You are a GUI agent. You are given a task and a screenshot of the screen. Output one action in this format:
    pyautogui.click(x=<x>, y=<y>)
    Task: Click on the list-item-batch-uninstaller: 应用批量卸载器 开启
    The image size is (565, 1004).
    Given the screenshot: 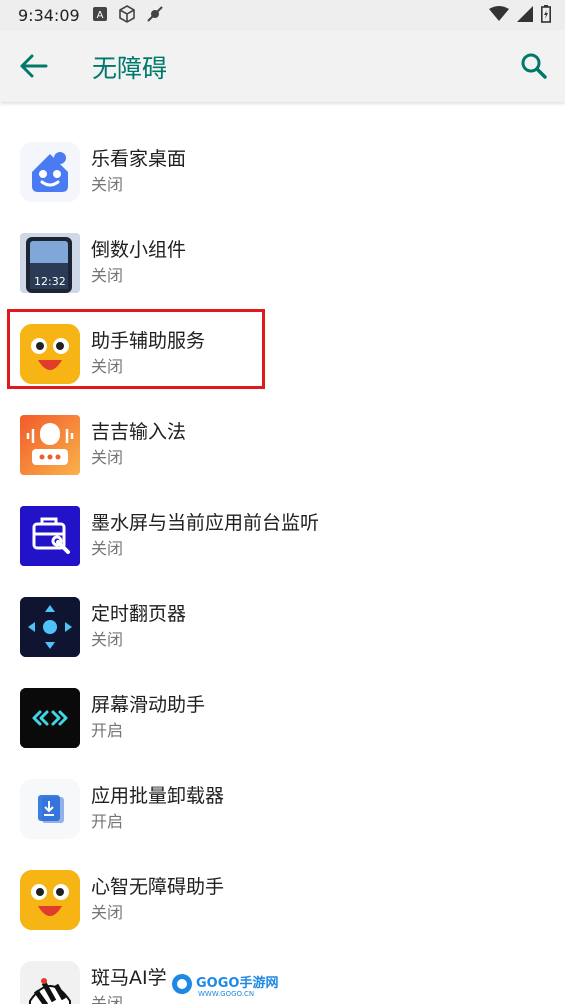 What is the action you would take?
    pyautogui.click(x=282, y=810)
    